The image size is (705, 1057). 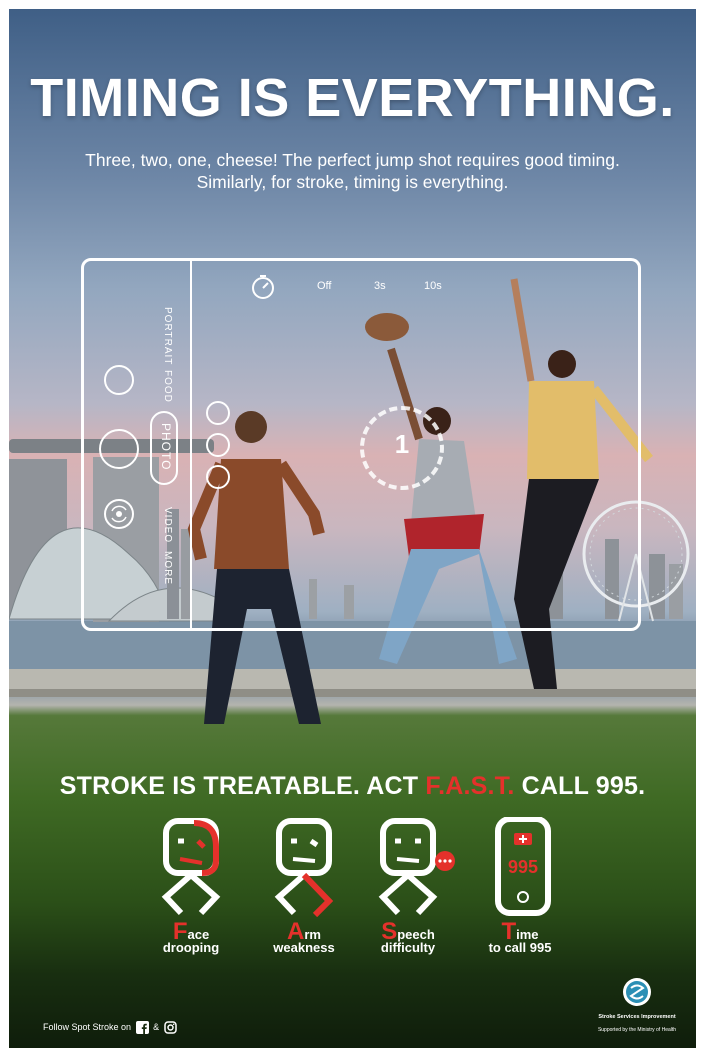 What do you see at coordinates (433, 286) in the screenshot?
I see `timer-10s-option: 10s` at bounding box center [433, 286].